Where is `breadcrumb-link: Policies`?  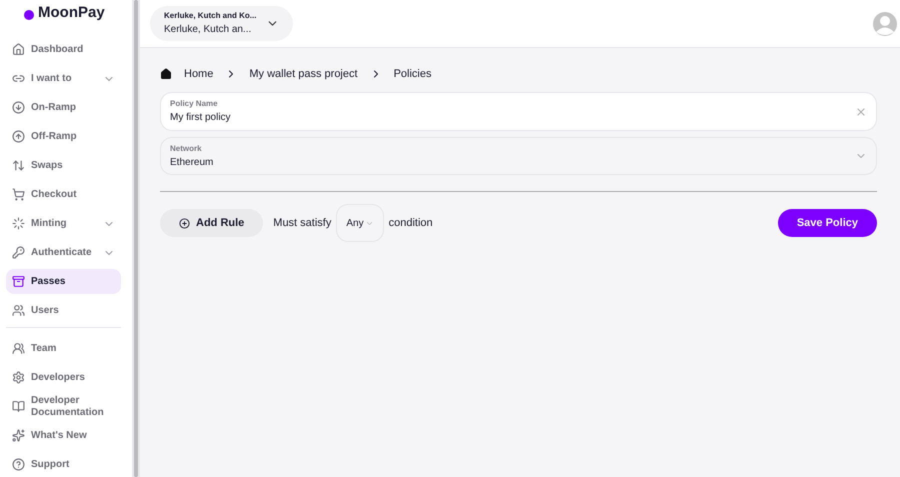 breadcrumb-link: Policies is located at coordinates (413, 74).